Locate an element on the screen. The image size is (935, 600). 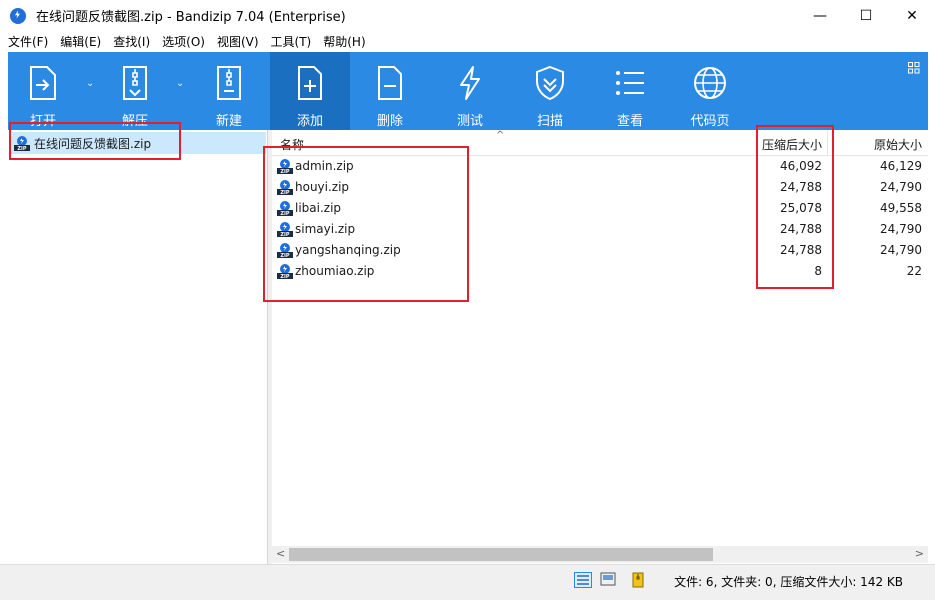
horizontal-scrollbar: < > is located at coordinates (600, 554).